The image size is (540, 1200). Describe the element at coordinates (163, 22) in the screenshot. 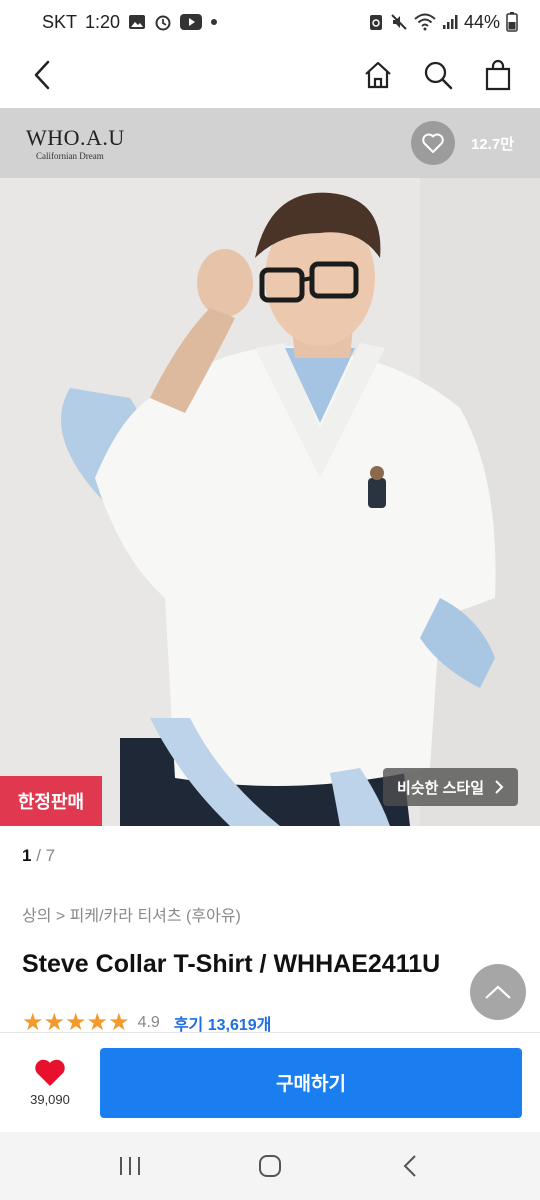

I see `alarm-icon` at that location.